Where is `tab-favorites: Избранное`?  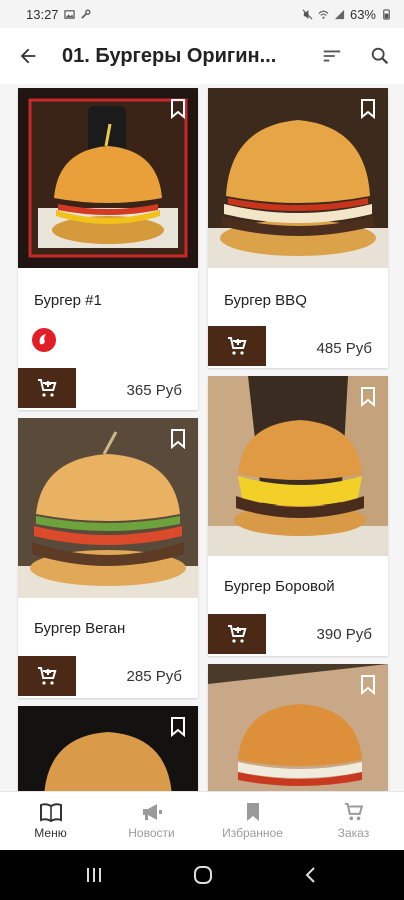 tab-favorites: Избранное is located at coordinates (252, 821).